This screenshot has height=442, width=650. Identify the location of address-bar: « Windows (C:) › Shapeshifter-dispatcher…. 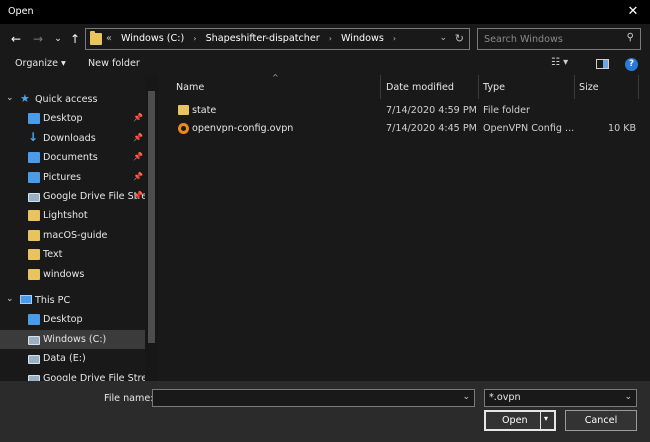
(277, 39).